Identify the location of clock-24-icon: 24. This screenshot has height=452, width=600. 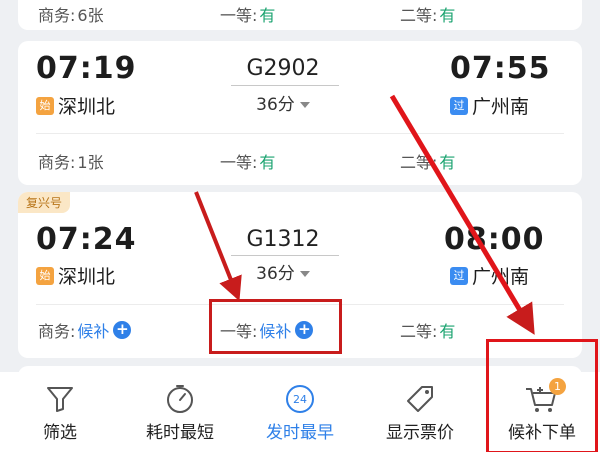
(300, 399).